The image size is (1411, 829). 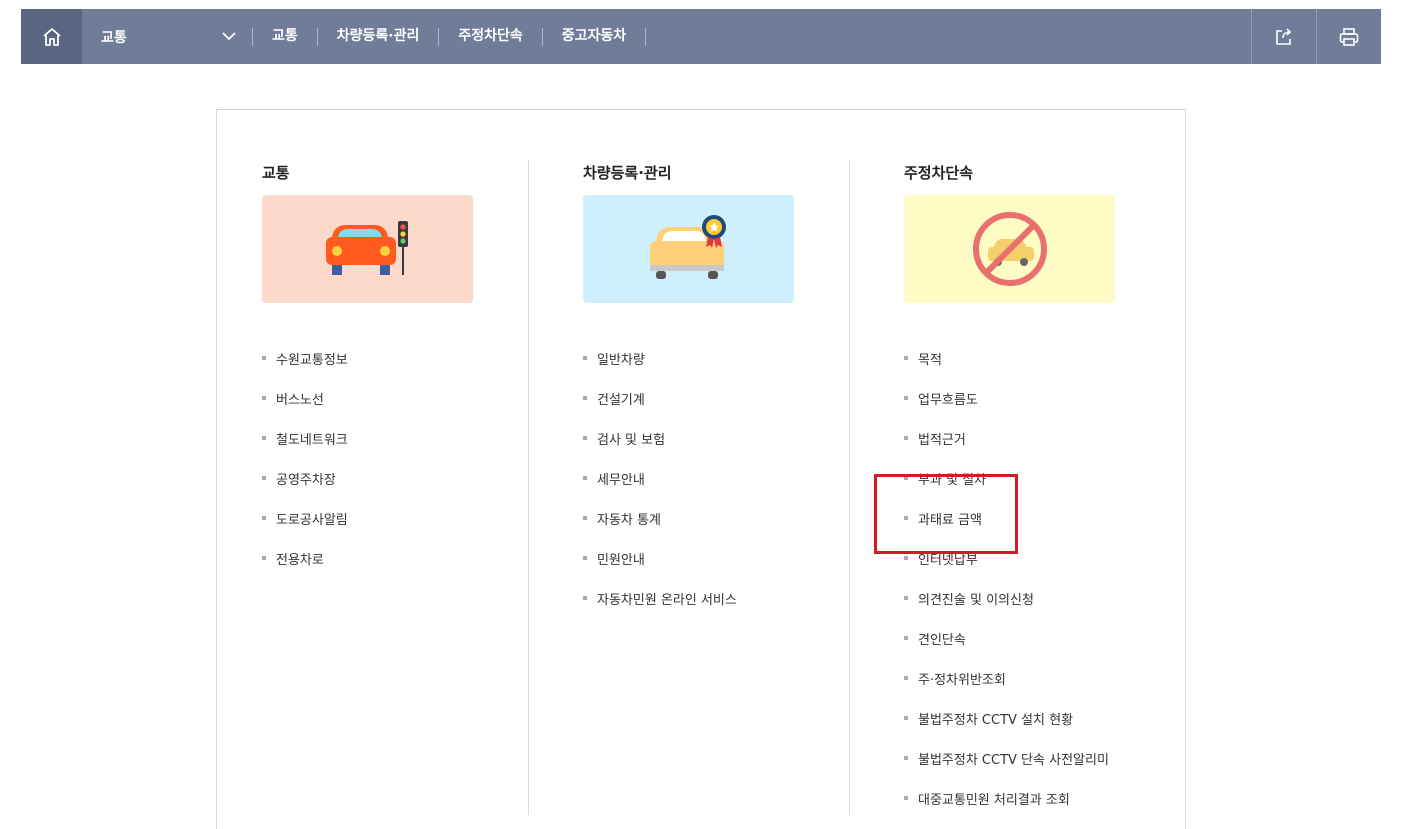 I want to click on share-icon, so click(x=1284, y=36).